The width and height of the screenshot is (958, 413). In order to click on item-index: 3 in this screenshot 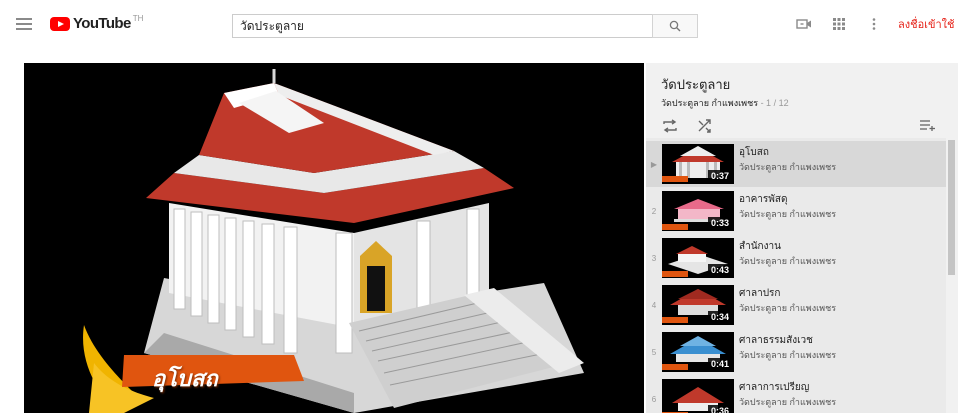, I will do `click(654, 258)`.